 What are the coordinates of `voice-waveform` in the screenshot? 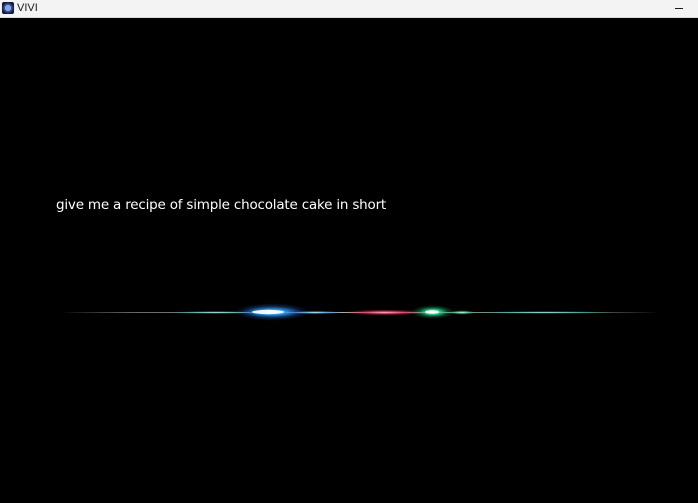 It's located at (360, 312).